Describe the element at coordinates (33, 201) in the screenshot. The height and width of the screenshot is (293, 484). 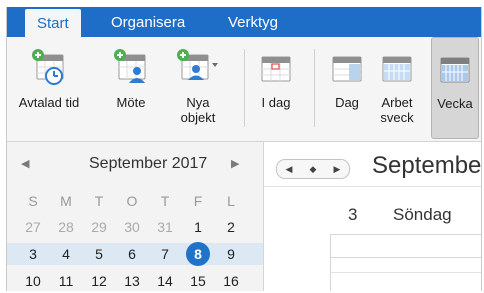
I see `weekday-header: S` at that location.